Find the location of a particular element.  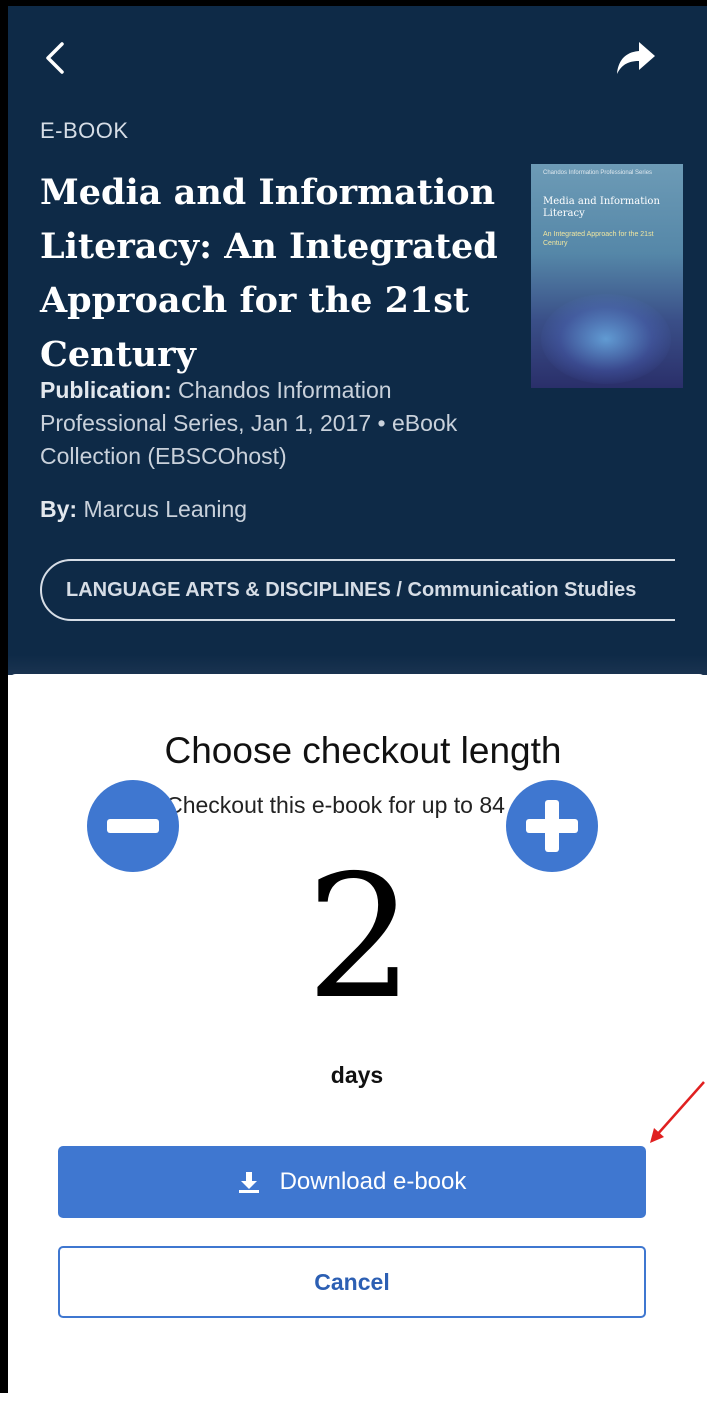

back-button is located at coordinates (56, 58).